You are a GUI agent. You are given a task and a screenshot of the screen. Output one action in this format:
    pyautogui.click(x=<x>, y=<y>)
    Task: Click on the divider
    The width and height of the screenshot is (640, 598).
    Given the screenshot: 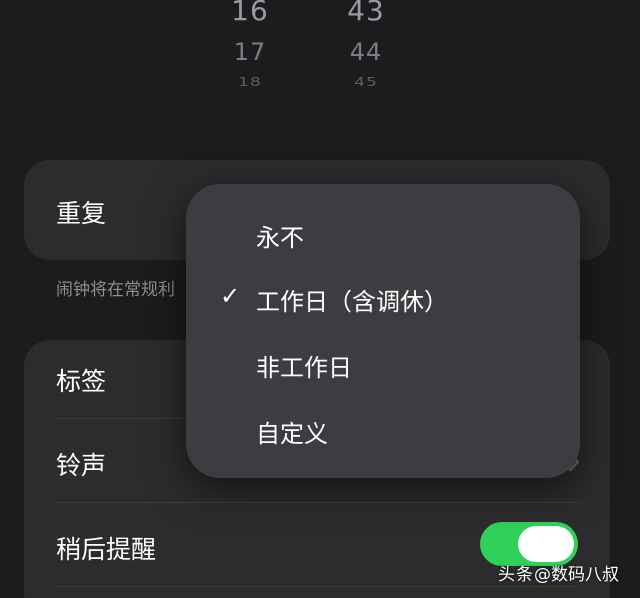 What is the action you would take?
    pyautogui.click(x=317, y=502)
    